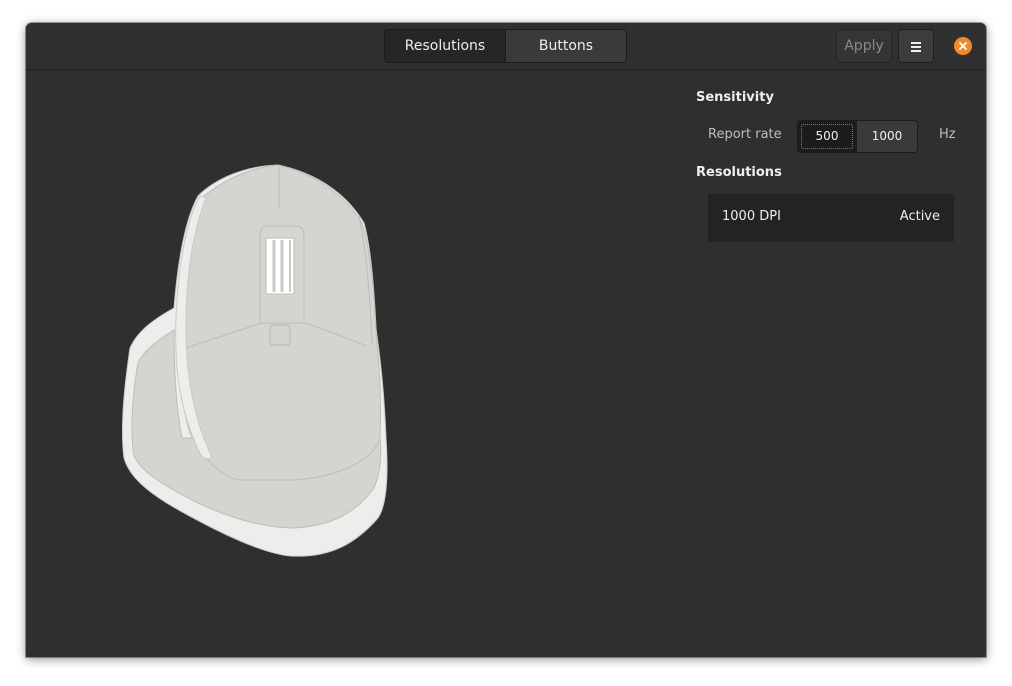 The image size is (1012, 686). I want to click on tab-resolutions: Resolutions, so click(445, 46).